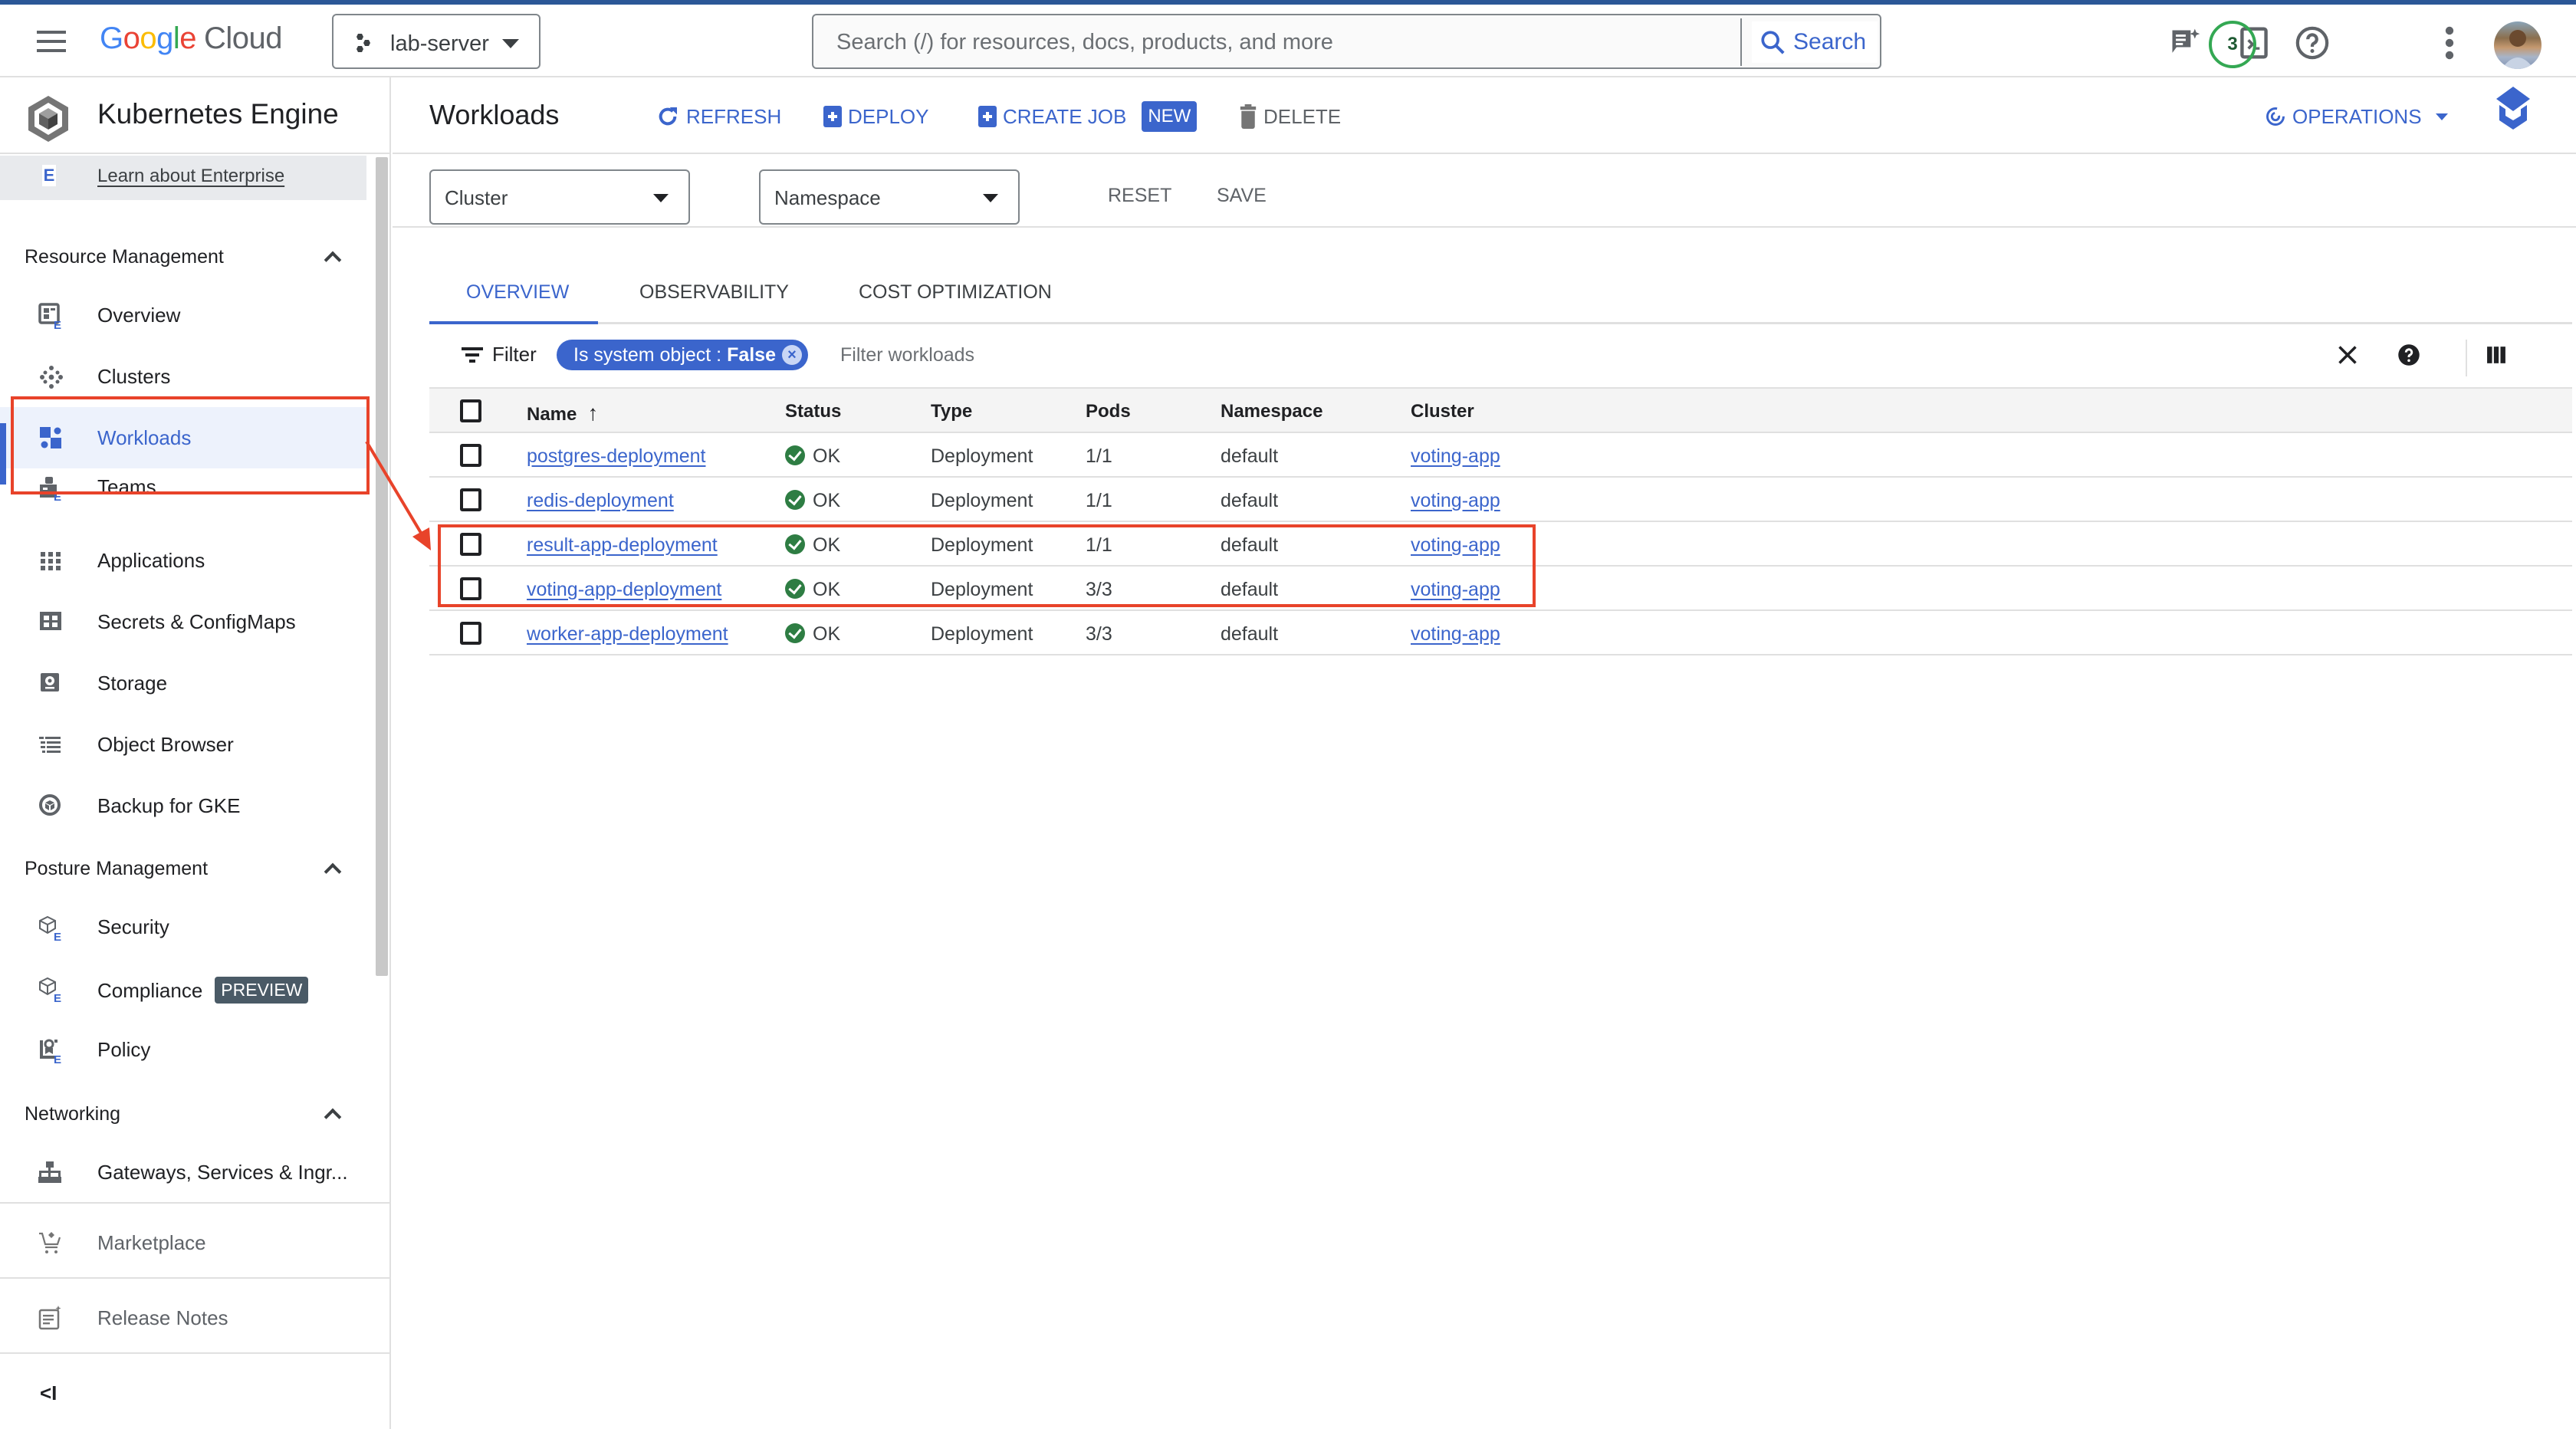 Image resolution: width=2576 pixels, height=1429 pixels. I want to click on status-text: OK, so click(827, 545).